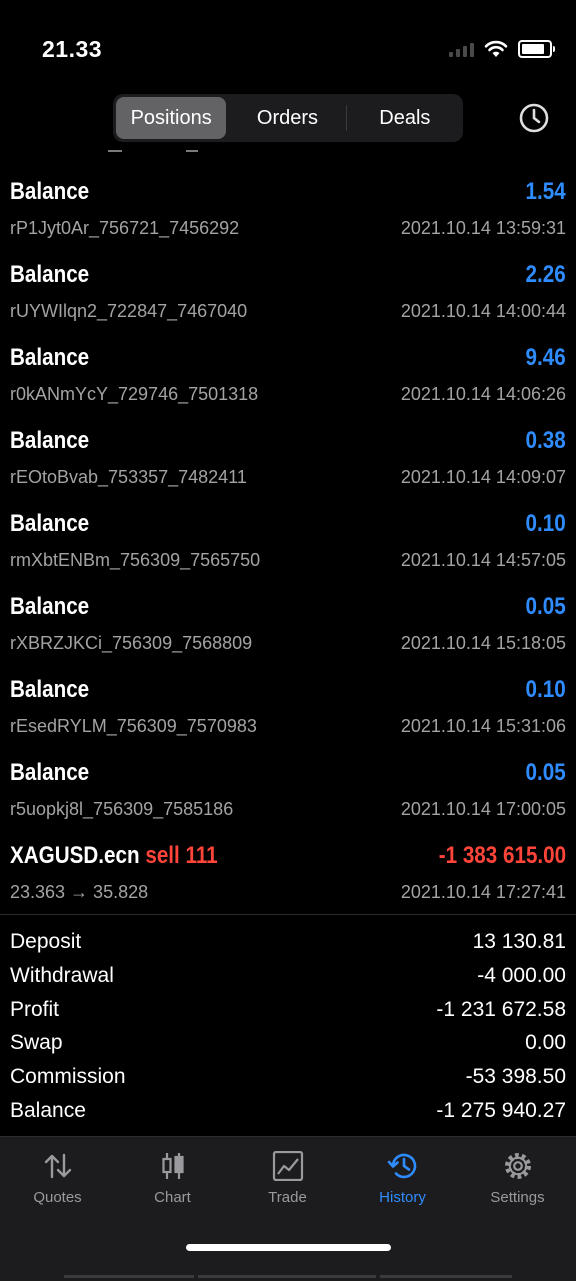 Image resolution: width=576 pixels, height=1281 pixels. I want to click on wifi-icon, so click(496, 48).